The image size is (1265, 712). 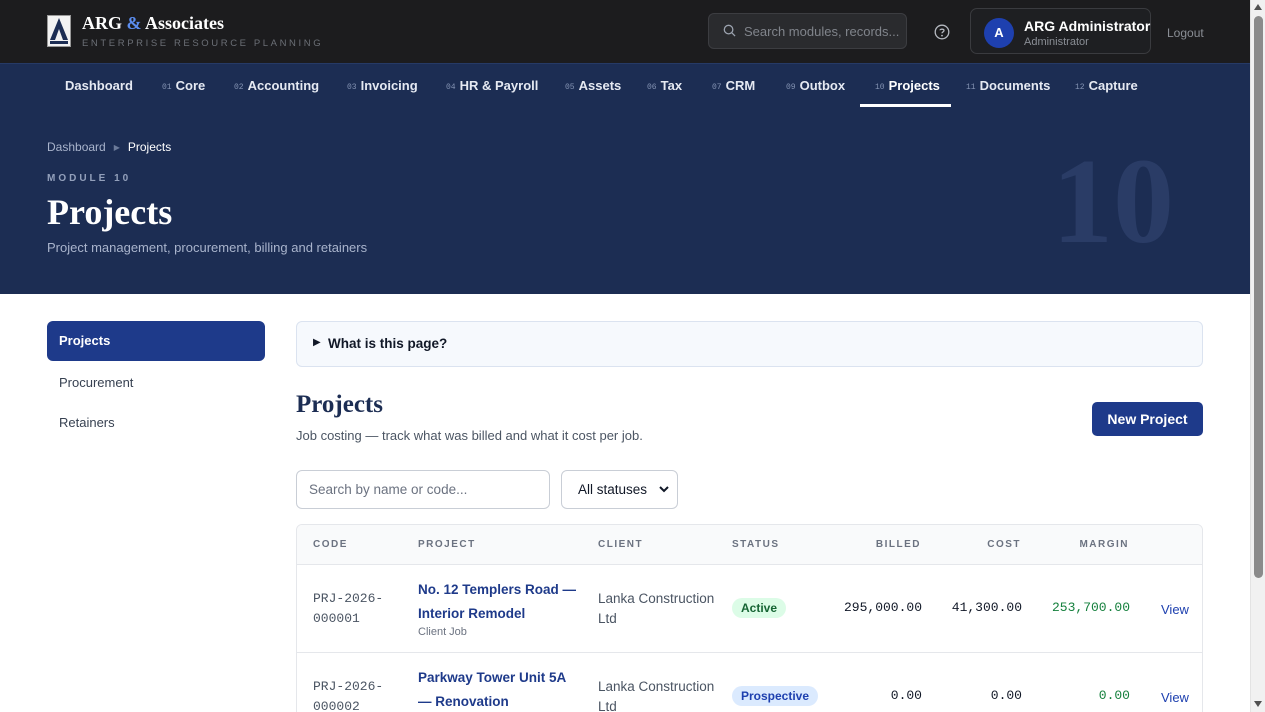 I want to click on status-badge: Active, so click(x=759, y=608).